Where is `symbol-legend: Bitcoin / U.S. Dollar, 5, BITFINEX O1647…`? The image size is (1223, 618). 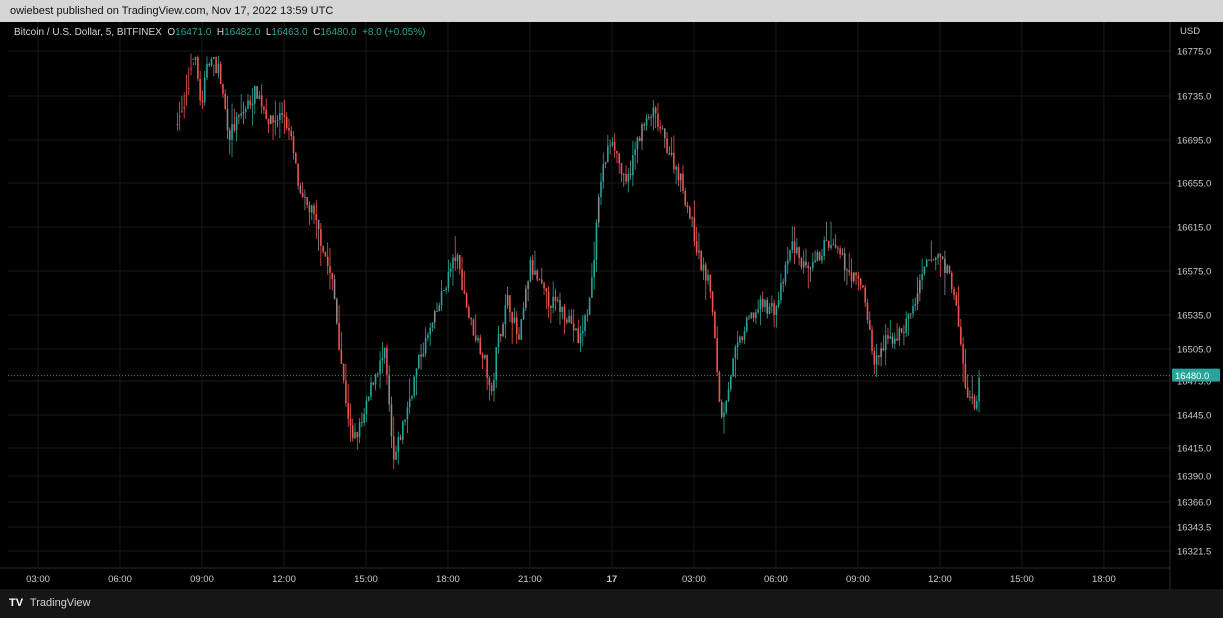
symbol-legend: Bitcoin / U.S. Dollar, 5, BITFINEX O1647… is located at coordinates (219, 32).